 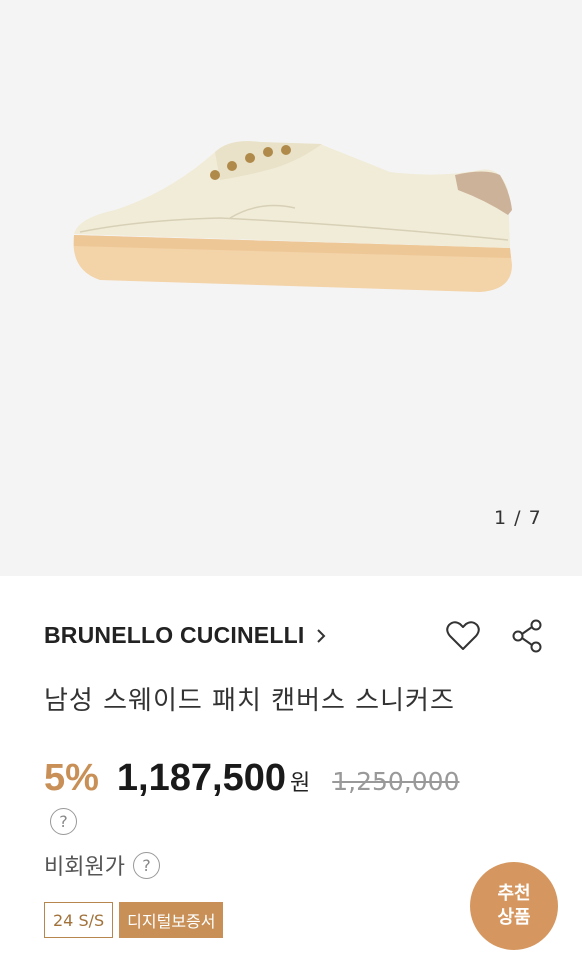 What do you see at coordinates (201, 778) in the screenshot?
I see `sale-price: 1,187,500` at bounding box center [201, 778].